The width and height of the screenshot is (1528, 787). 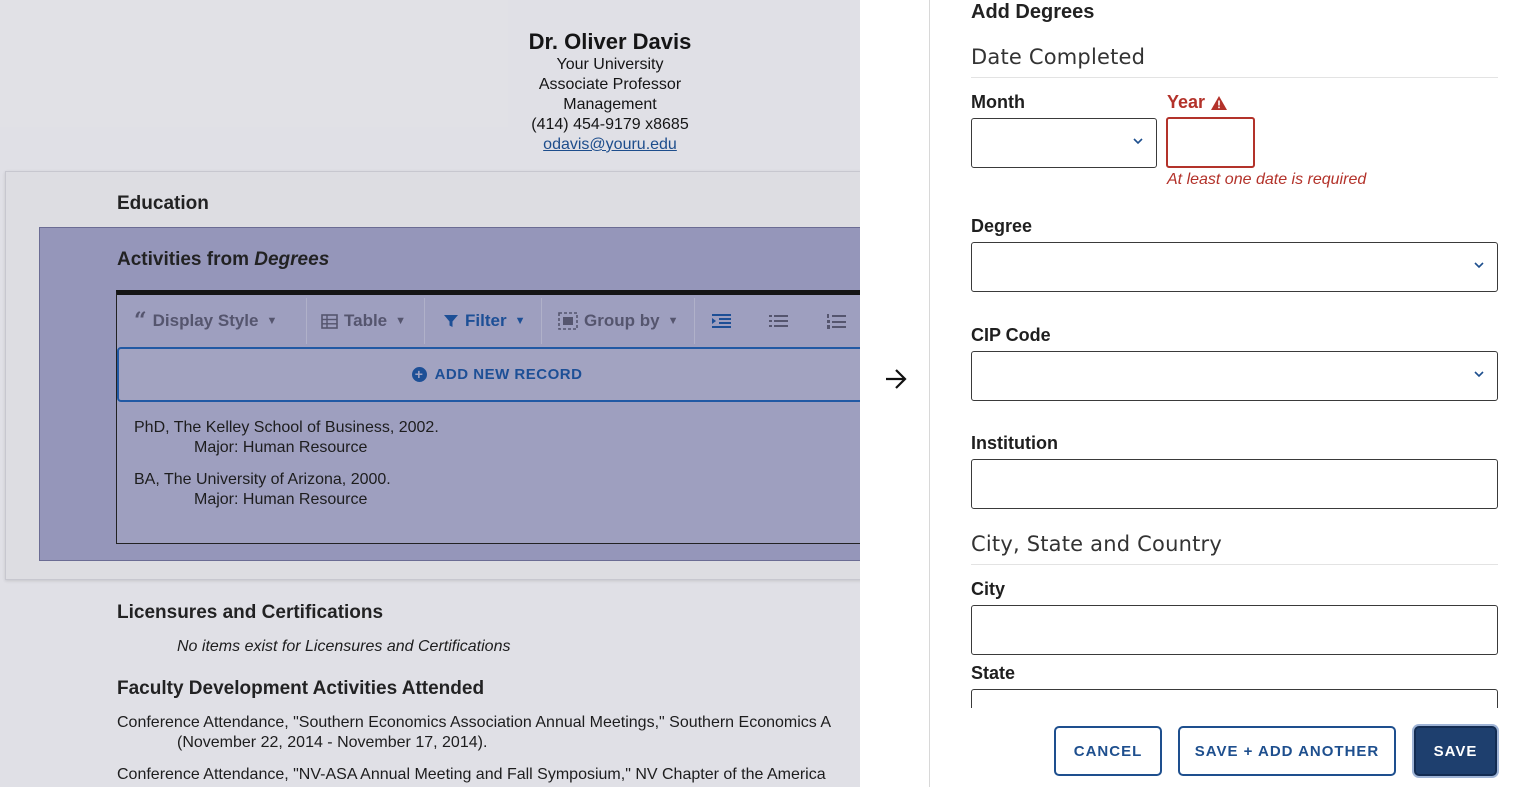 I want to click on save-add-another-button: SAVE + ADD ANOTHER, so click(x=1287, y=751).